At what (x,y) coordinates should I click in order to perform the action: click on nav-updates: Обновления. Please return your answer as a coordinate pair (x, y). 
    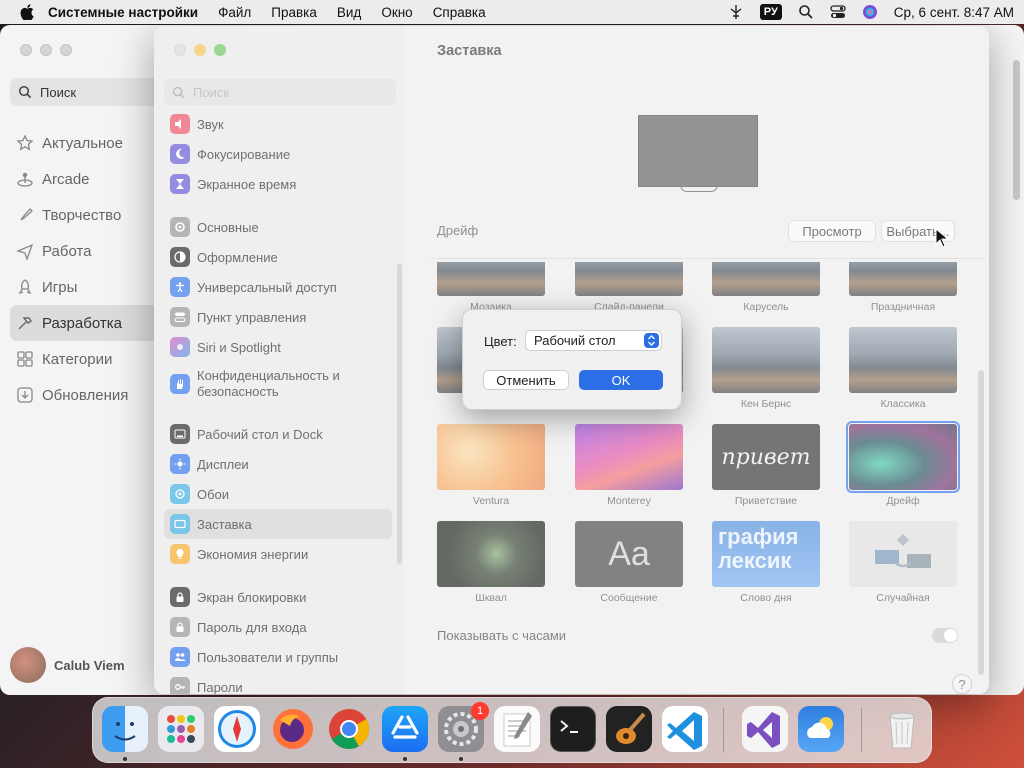
    Looking at the image, I should click on (85, 395).